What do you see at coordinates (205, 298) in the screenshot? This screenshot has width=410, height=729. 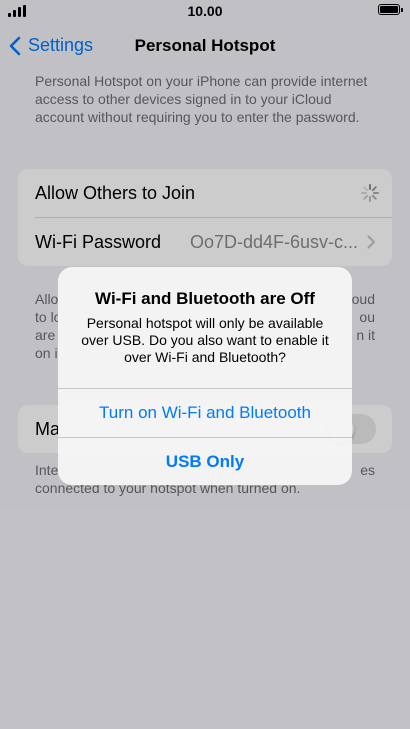 I see `alert-title: Wi-Fi and Bluetooth are Off` at bounding box center [205, 298].